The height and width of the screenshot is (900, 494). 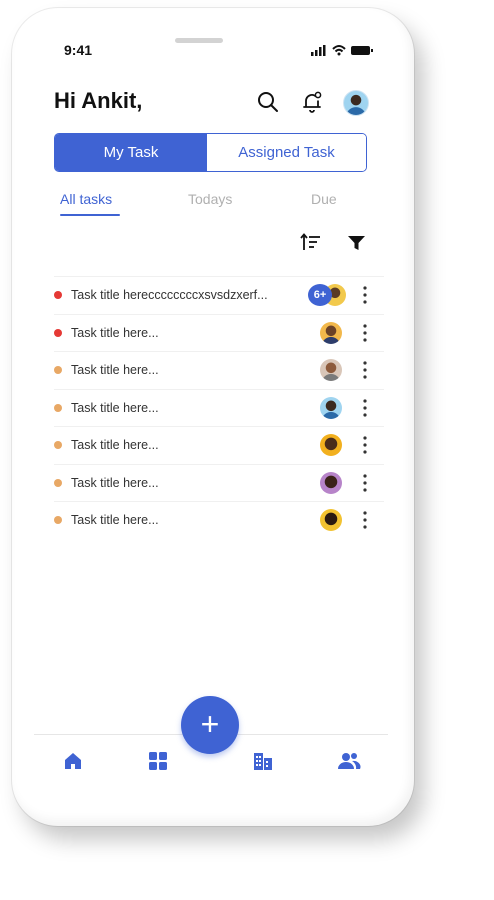 I want to click on grid-icon, so click(x=158, y=761).